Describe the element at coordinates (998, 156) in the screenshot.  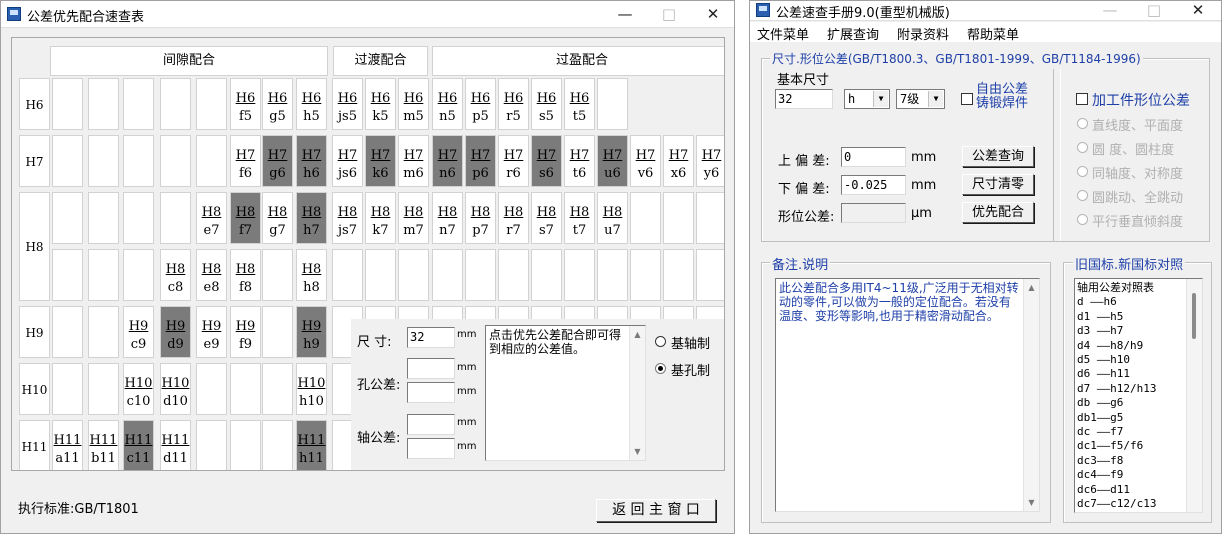
I see `tolerance-query-button: 公差查询` at that location.